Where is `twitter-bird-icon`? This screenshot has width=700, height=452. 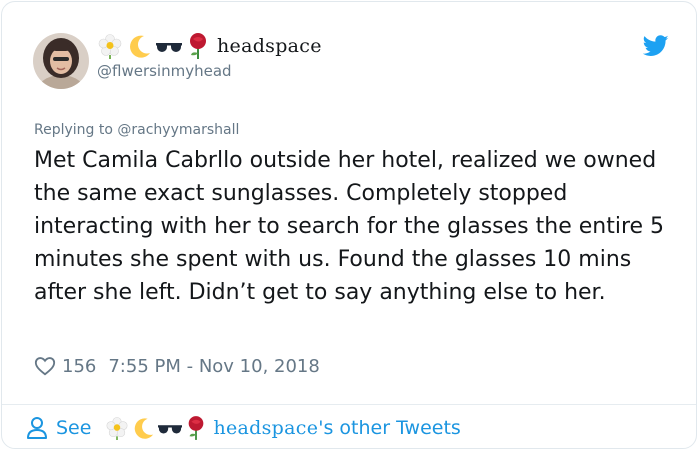 twitter-bird-icon is located at coordinates (656, 46).